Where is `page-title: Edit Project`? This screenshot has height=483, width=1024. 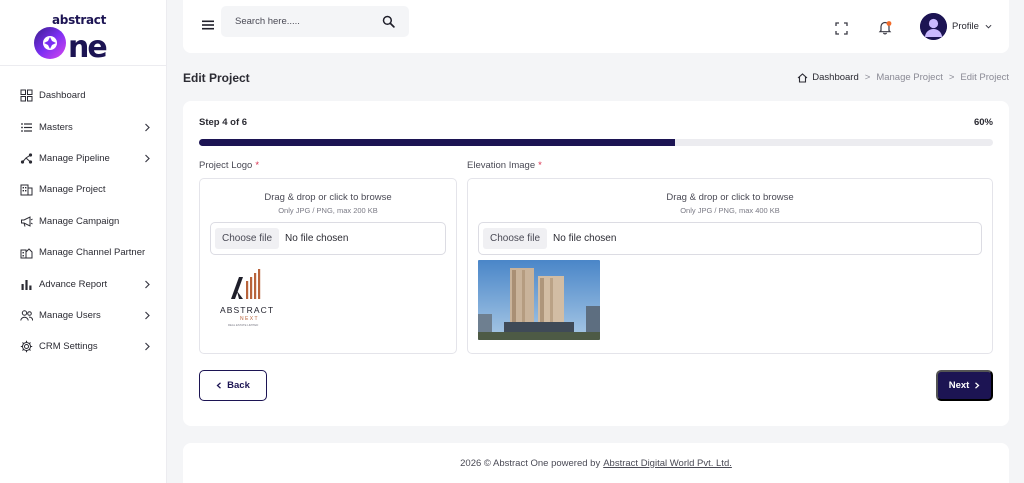 page-title: Edit Project is located at coordinates (216, 78).